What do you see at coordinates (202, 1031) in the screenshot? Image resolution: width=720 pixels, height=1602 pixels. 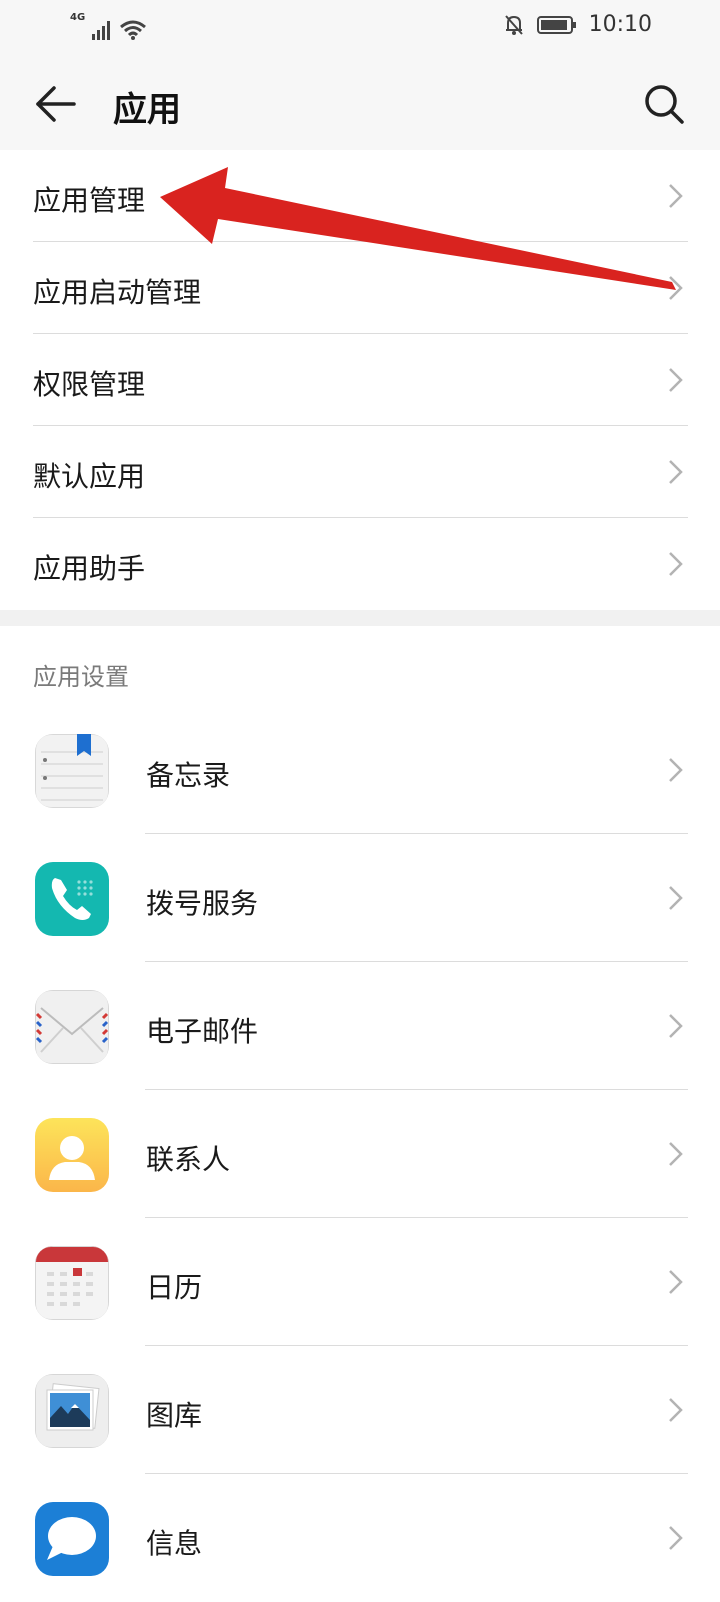 I see `app-label: 电子邮件` at bounding box center [202, 1031].